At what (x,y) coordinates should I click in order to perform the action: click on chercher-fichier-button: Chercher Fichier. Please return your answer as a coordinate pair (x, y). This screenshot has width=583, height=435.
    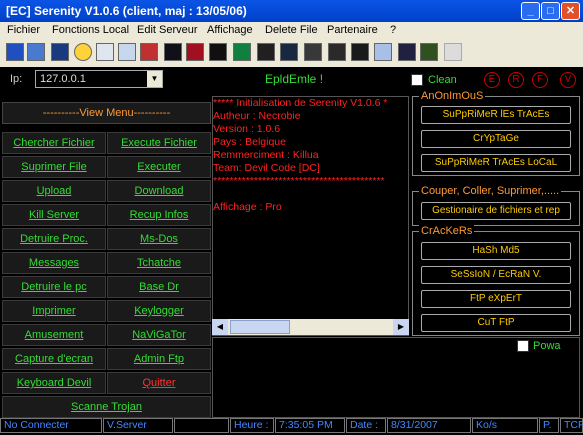
    Looking at the image, I should click on (54, 143).